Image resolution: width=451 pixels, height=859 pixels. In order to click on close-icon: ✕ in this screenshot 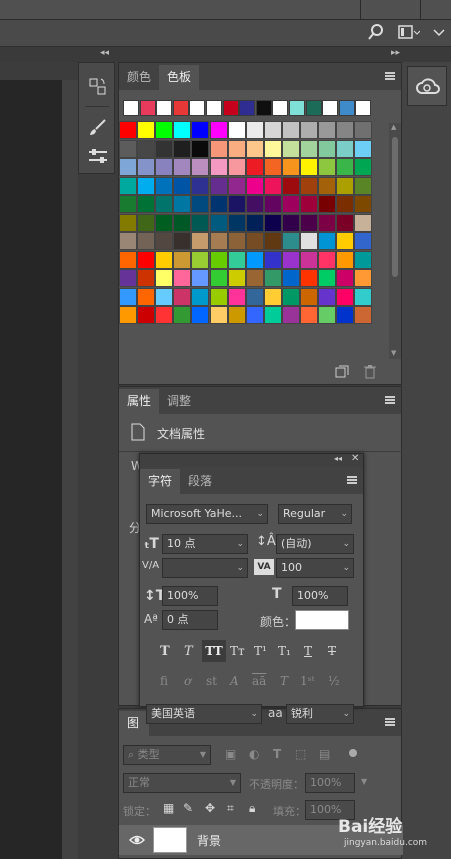, I will do `click(355, 458)`.